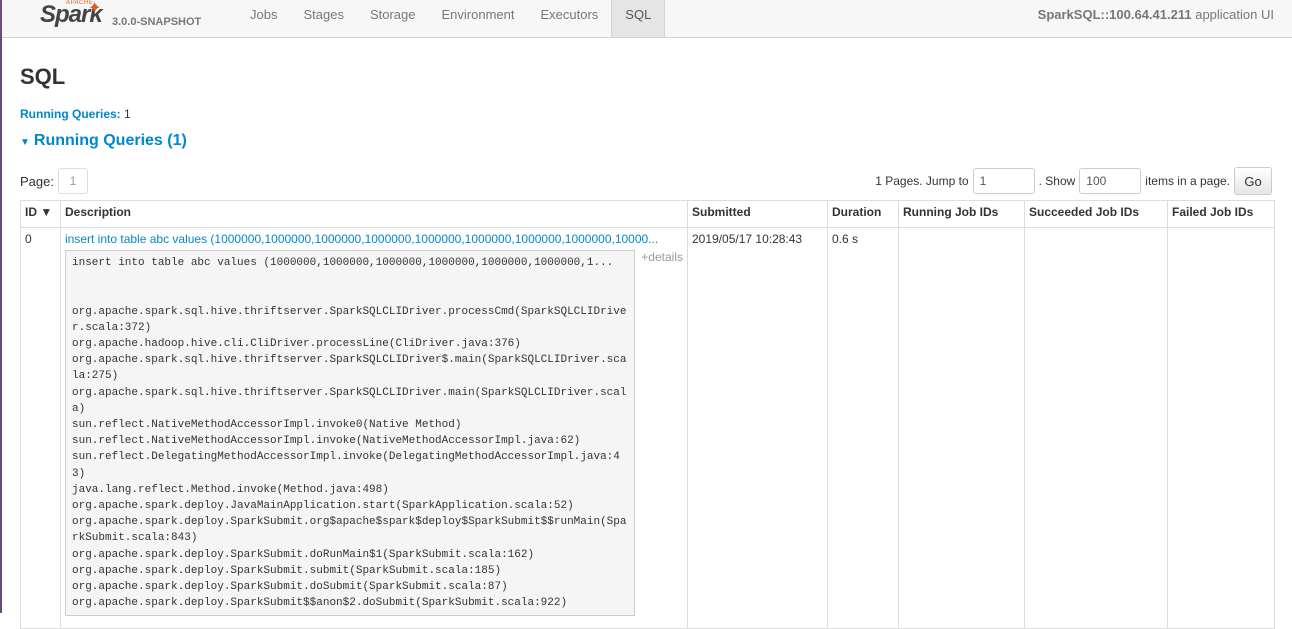 The height and width of the screenshot is (629, 1292). I want to click on column-header-description: Description, so click(374, 214).